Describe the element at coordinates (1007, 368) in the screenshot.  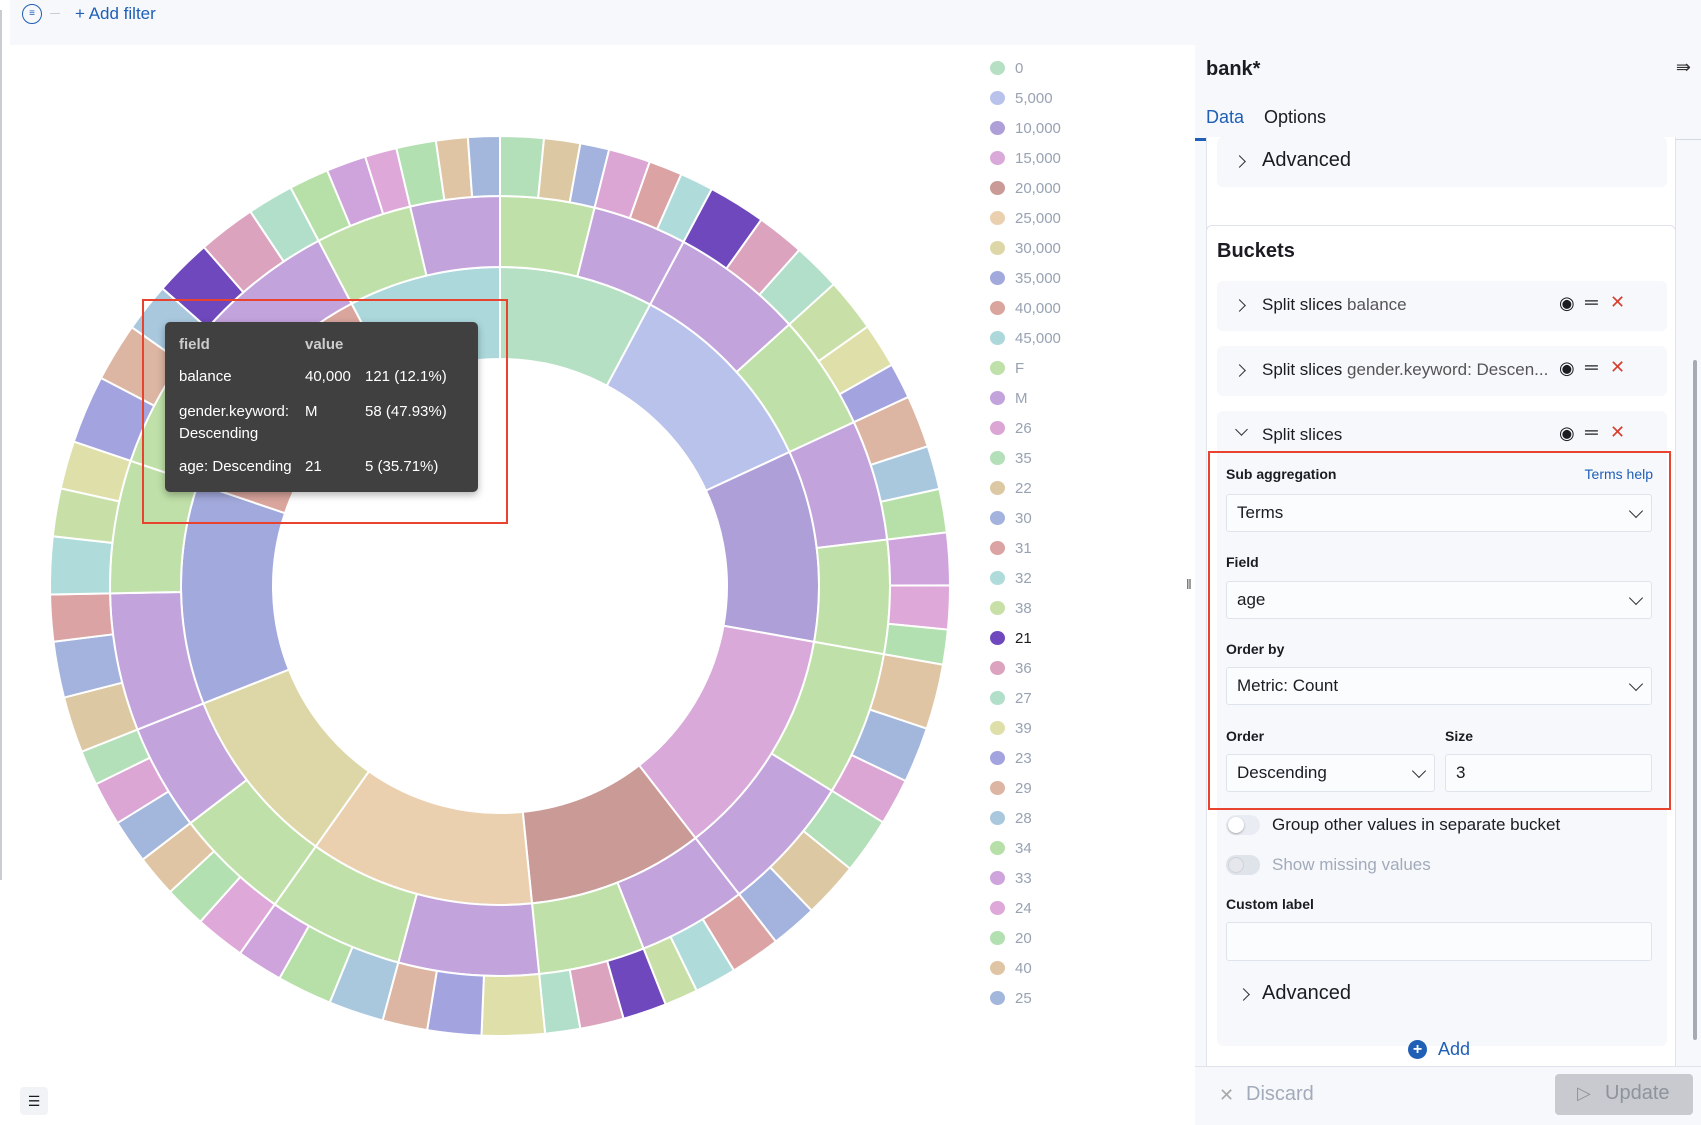
I see `legend-item: F` at that location.